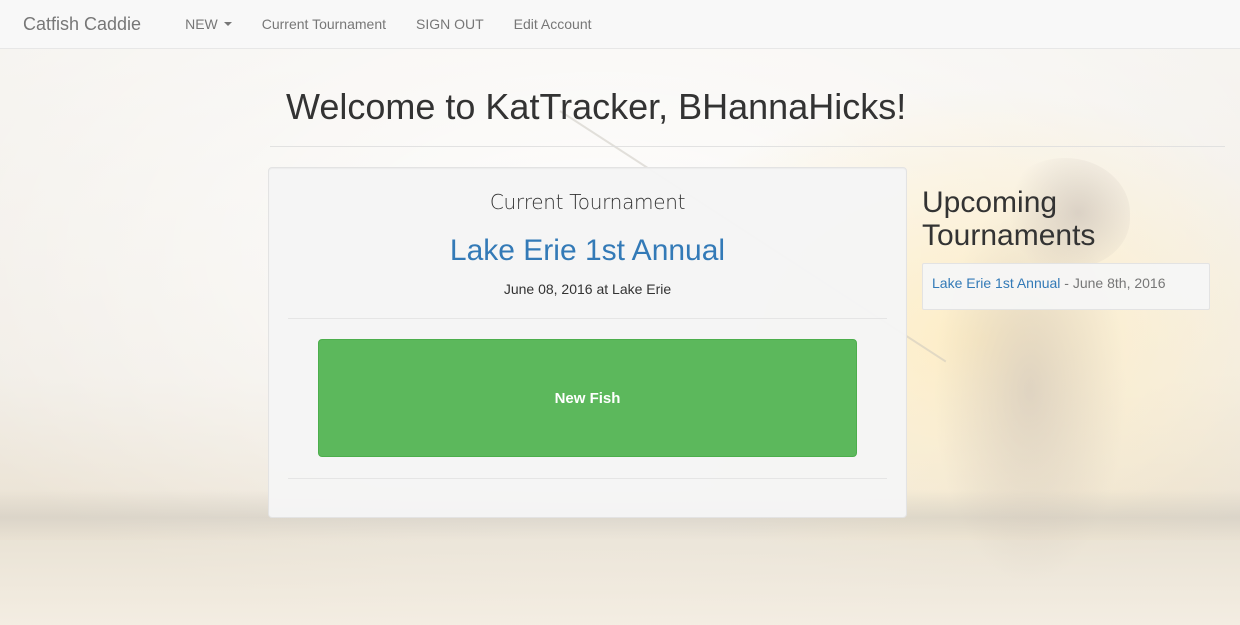 Image resolution: width=1240 pixels, height=625 pixels. I want to click on nav-edit-account: Edit Account, so click(553, 24).